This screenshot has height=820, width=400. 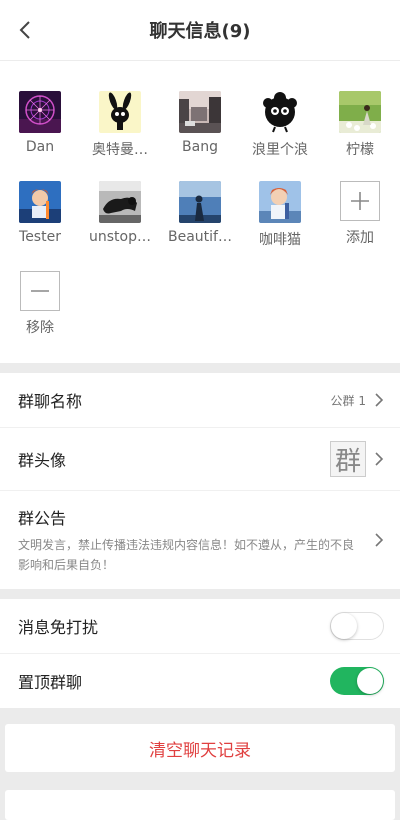 I want to click on member-name: 浪里个浪, so click(x=280, y=150).